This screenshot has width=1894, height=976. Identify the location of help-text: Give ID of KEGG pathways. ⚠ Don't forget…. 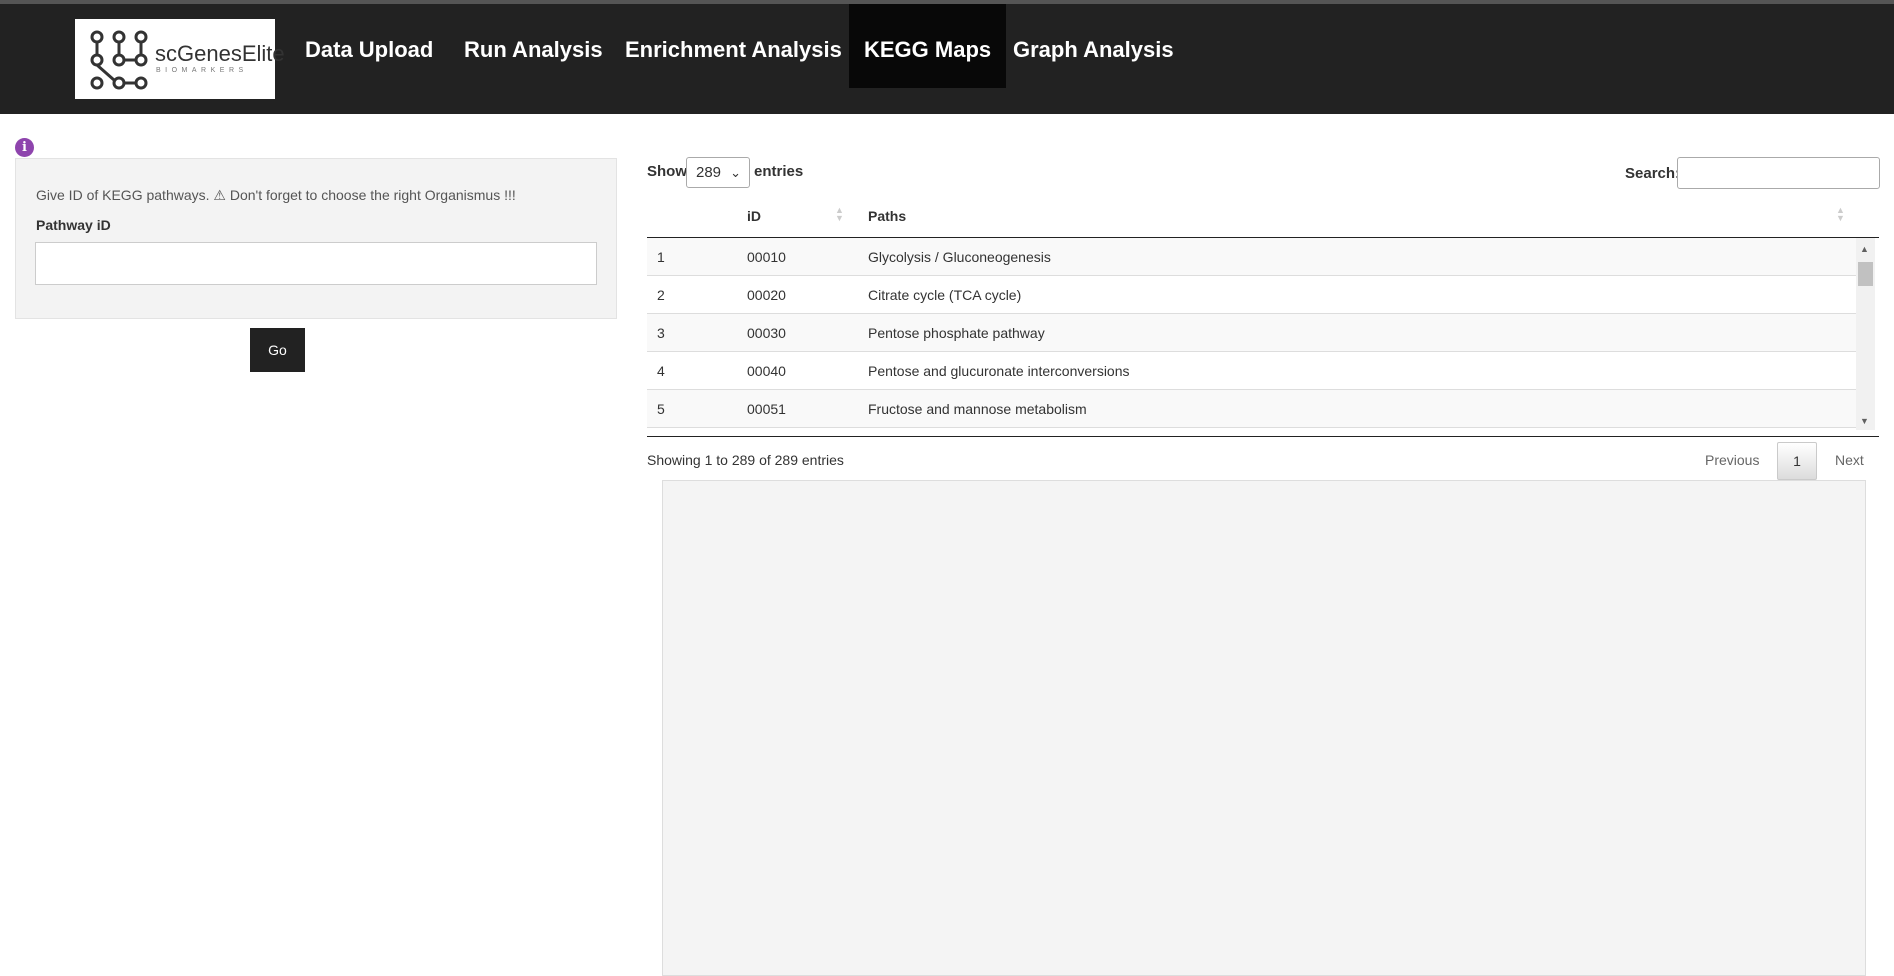
(276, 195).